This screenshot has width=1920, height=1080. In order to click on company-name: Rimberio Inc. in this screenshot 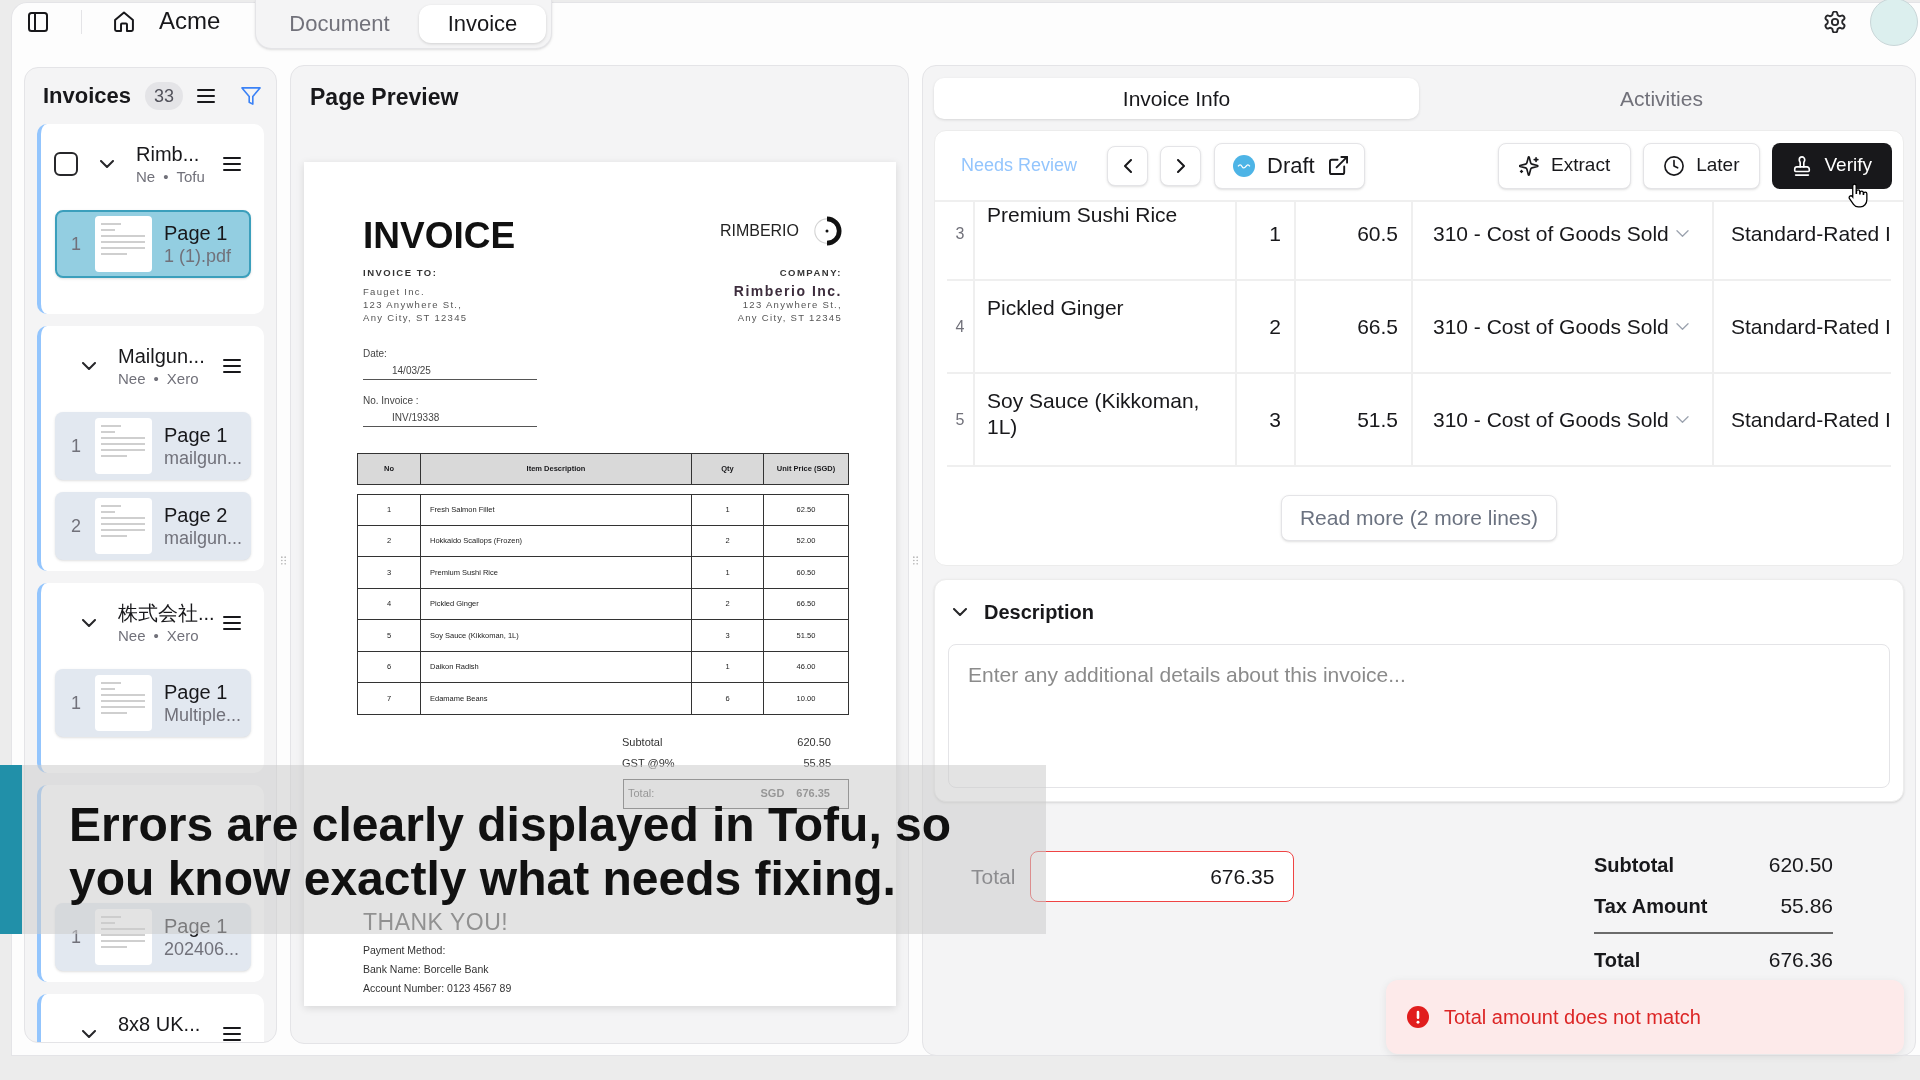, I will do `click(787, 291)`.